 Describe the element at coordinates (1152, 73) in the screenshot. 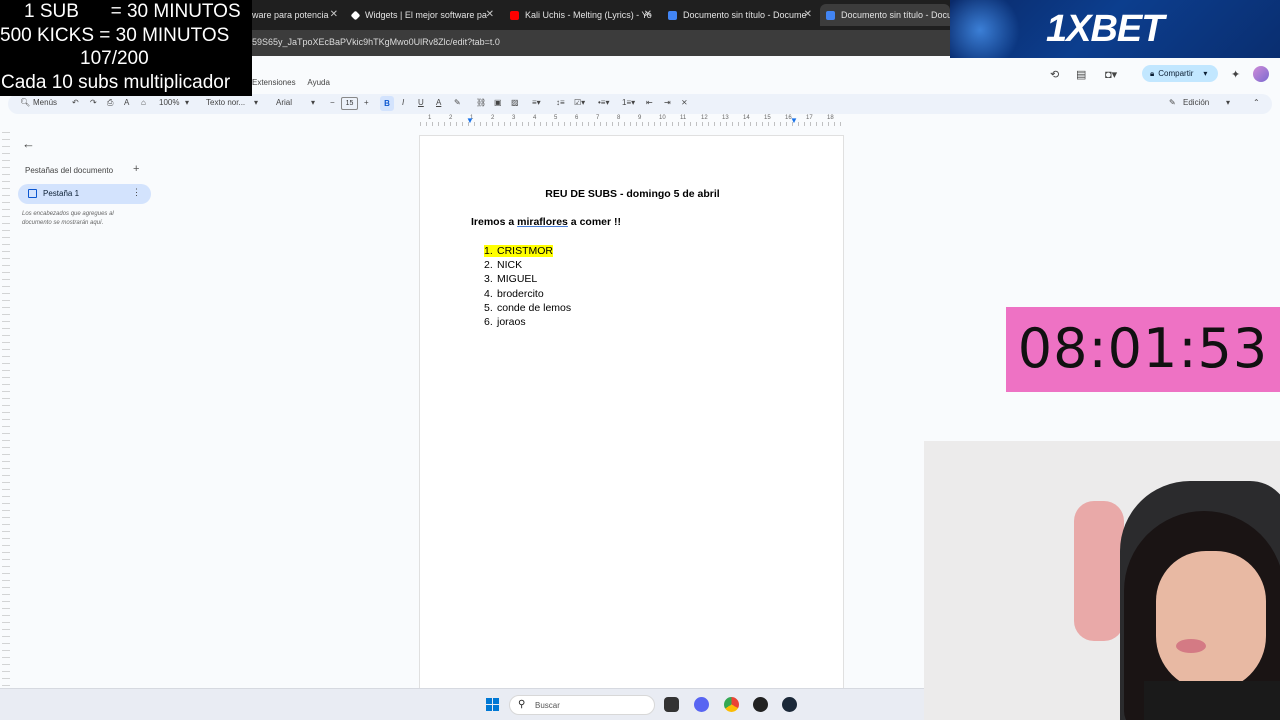

I see `lock-icon: 🔒︎` at that location.